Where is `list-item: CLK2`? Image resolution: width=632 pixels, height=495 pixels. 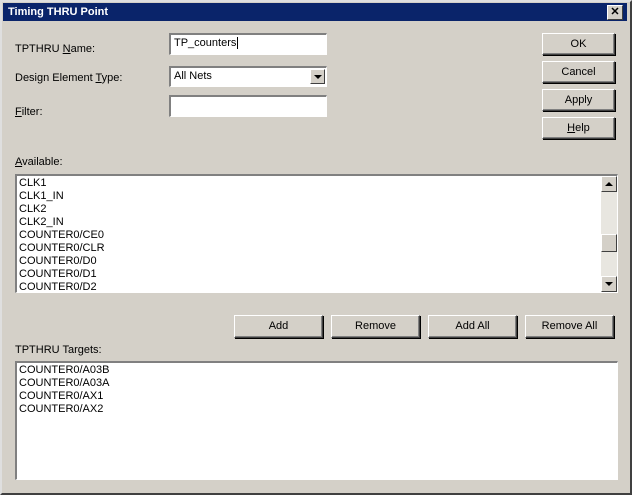
list-item: CLK2 is located at coordinates (317, 209).